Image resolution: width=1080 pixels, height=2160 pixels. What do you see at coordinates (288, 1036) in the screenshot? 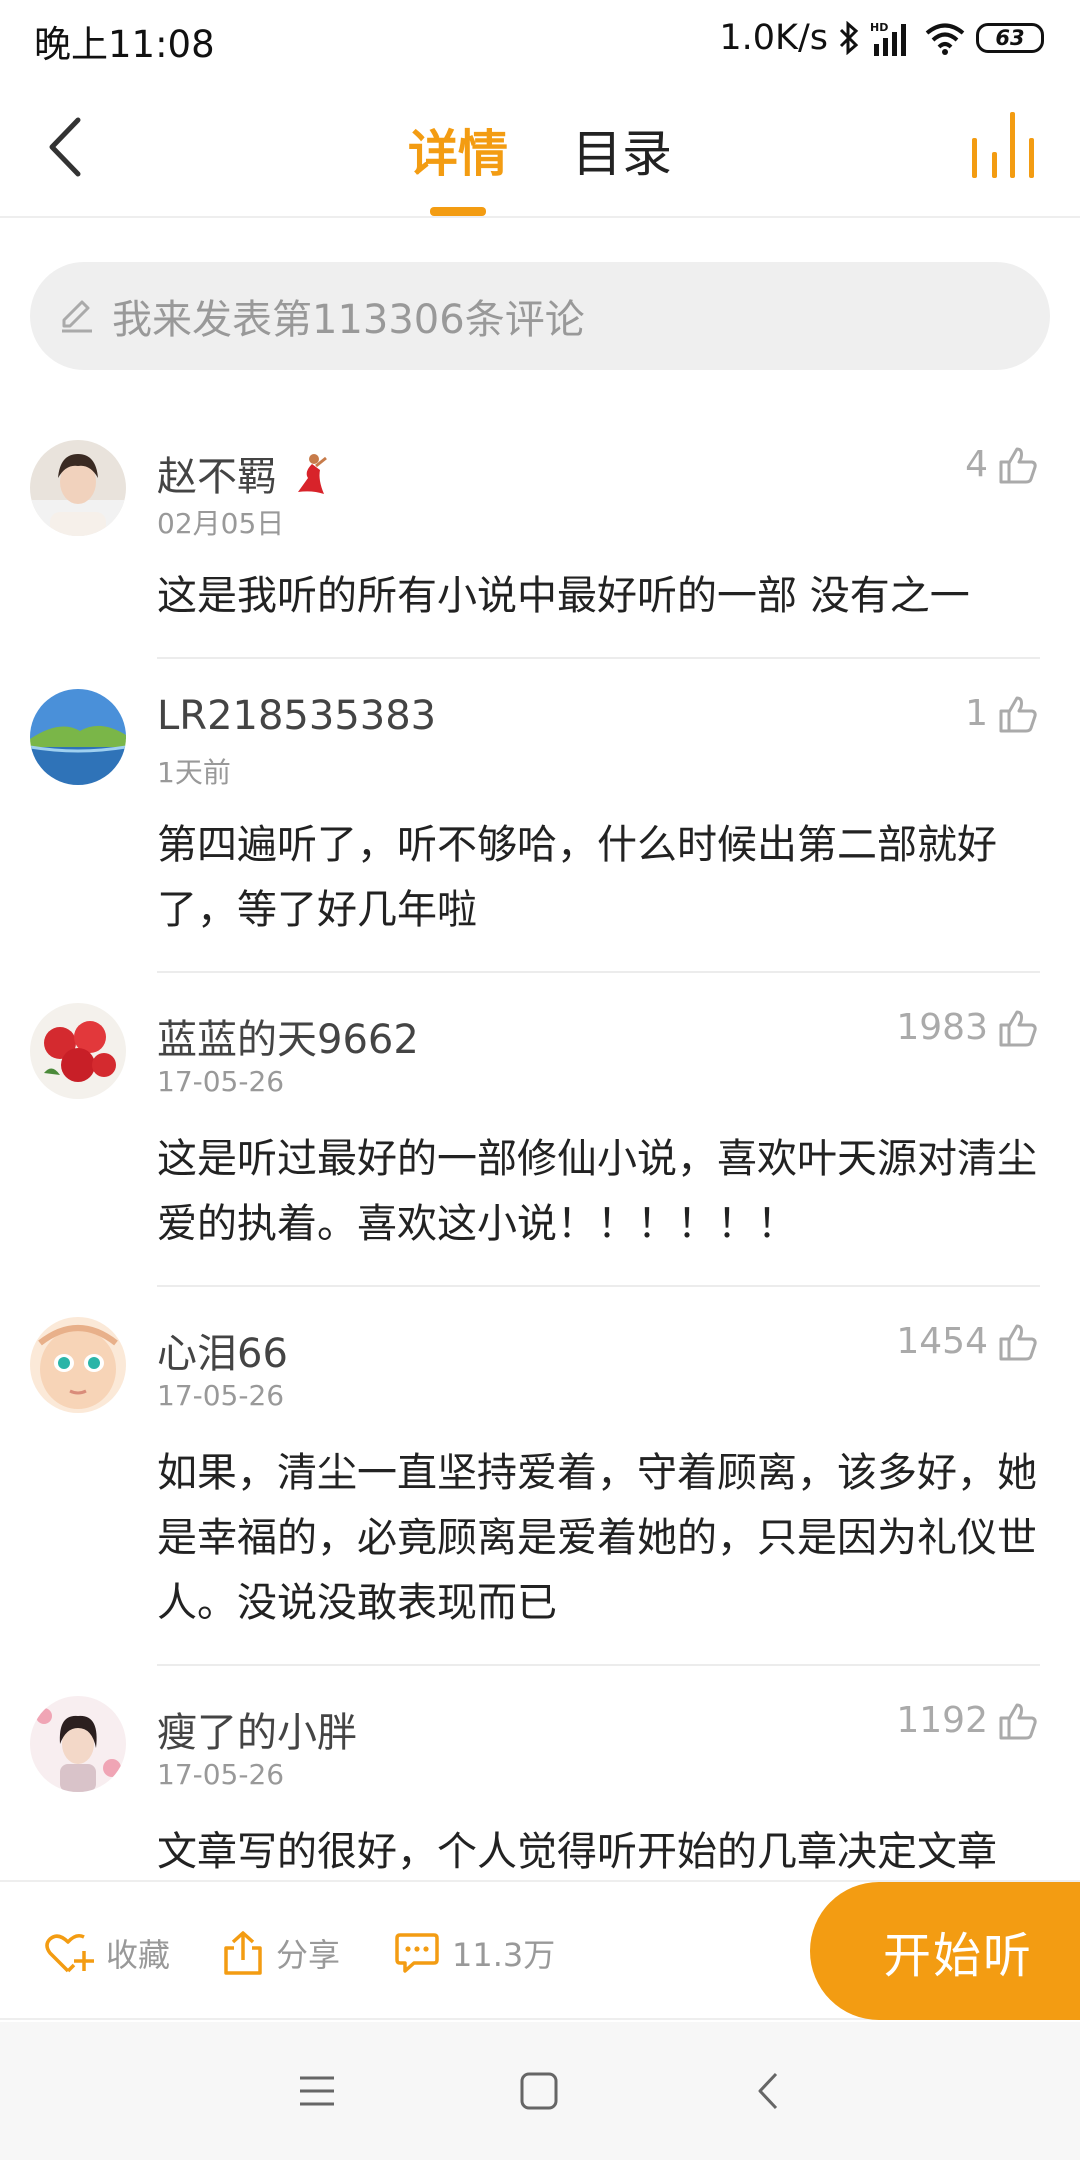
I see `comment-author-name: 蓝蓝的天9662` at bounding box center [288, 1036].